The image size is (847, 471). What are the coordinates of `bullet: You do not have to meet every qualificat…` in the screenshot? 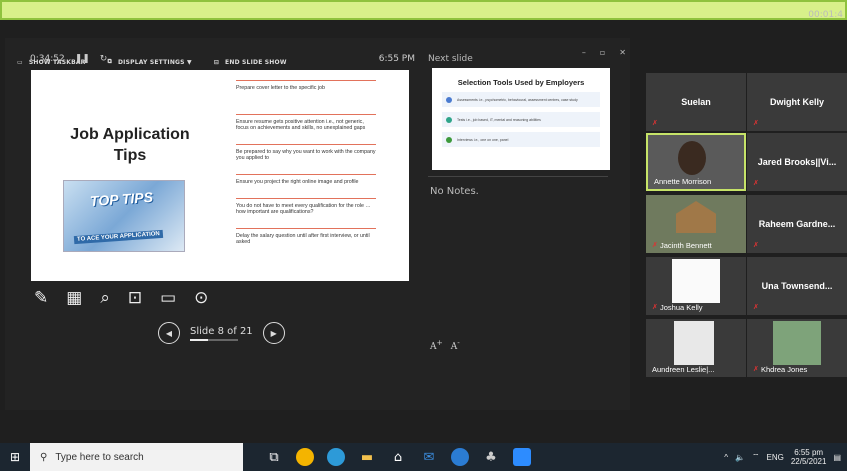 It's located at (306, 206).